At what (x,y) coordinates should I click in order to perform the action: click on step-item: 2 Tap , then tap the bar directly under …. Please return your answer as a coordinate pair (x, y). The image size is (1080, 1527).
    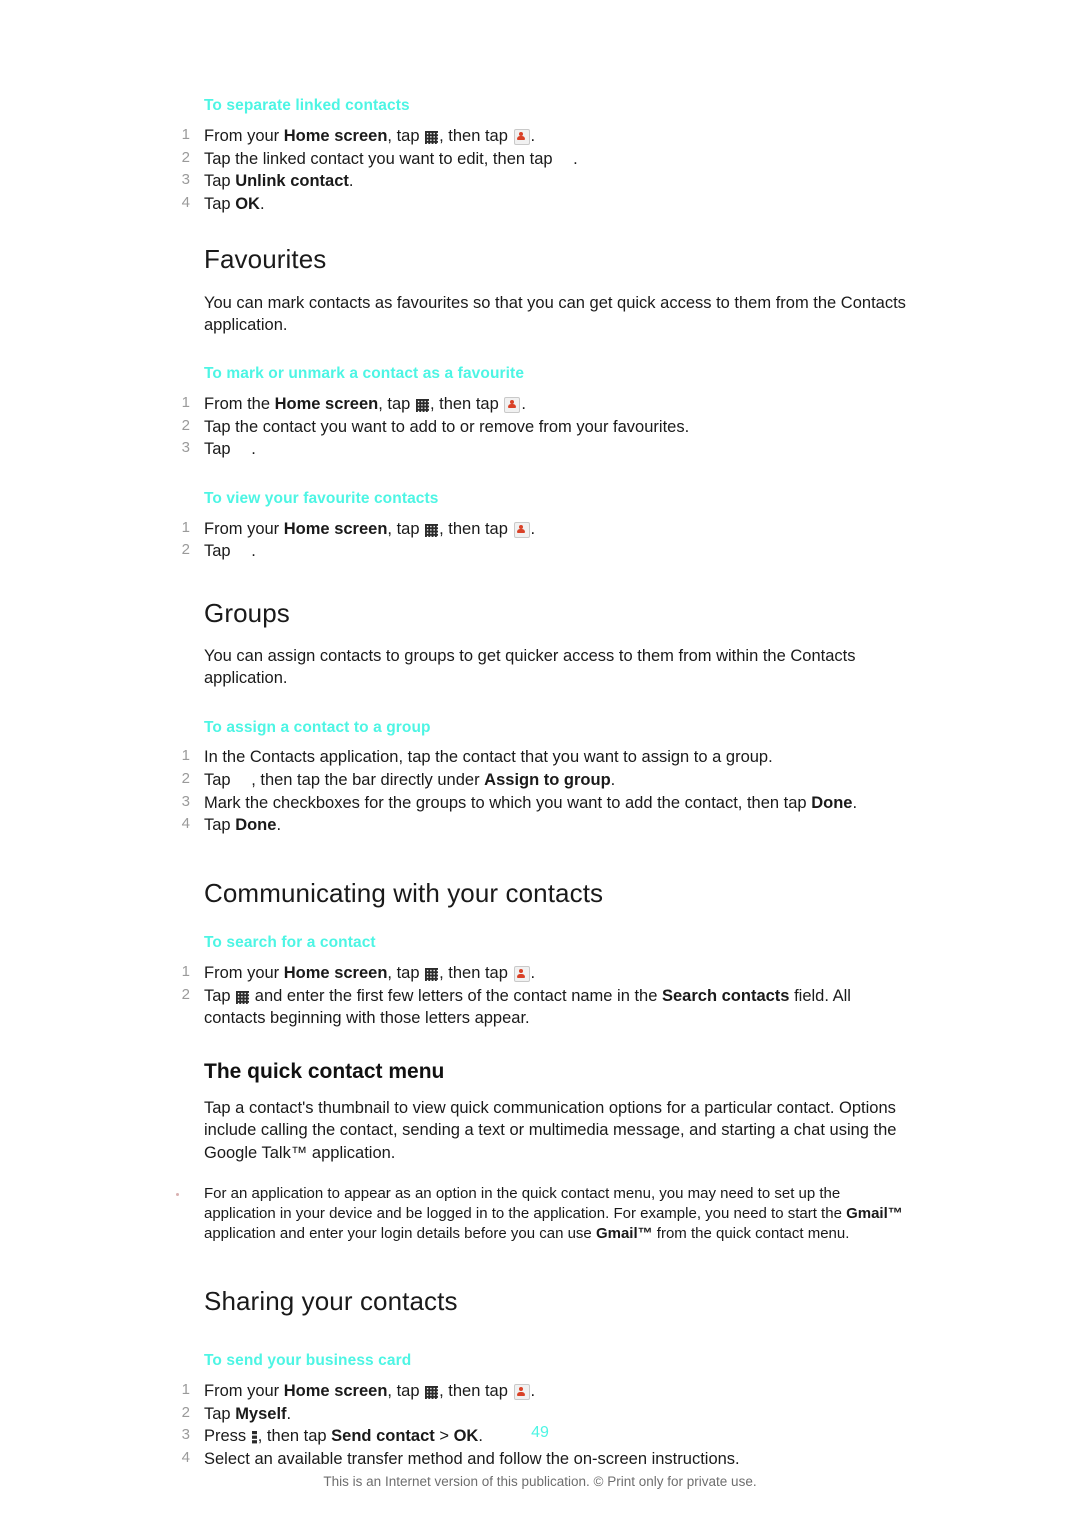
    Looking at the image, I should click on (542, 780).